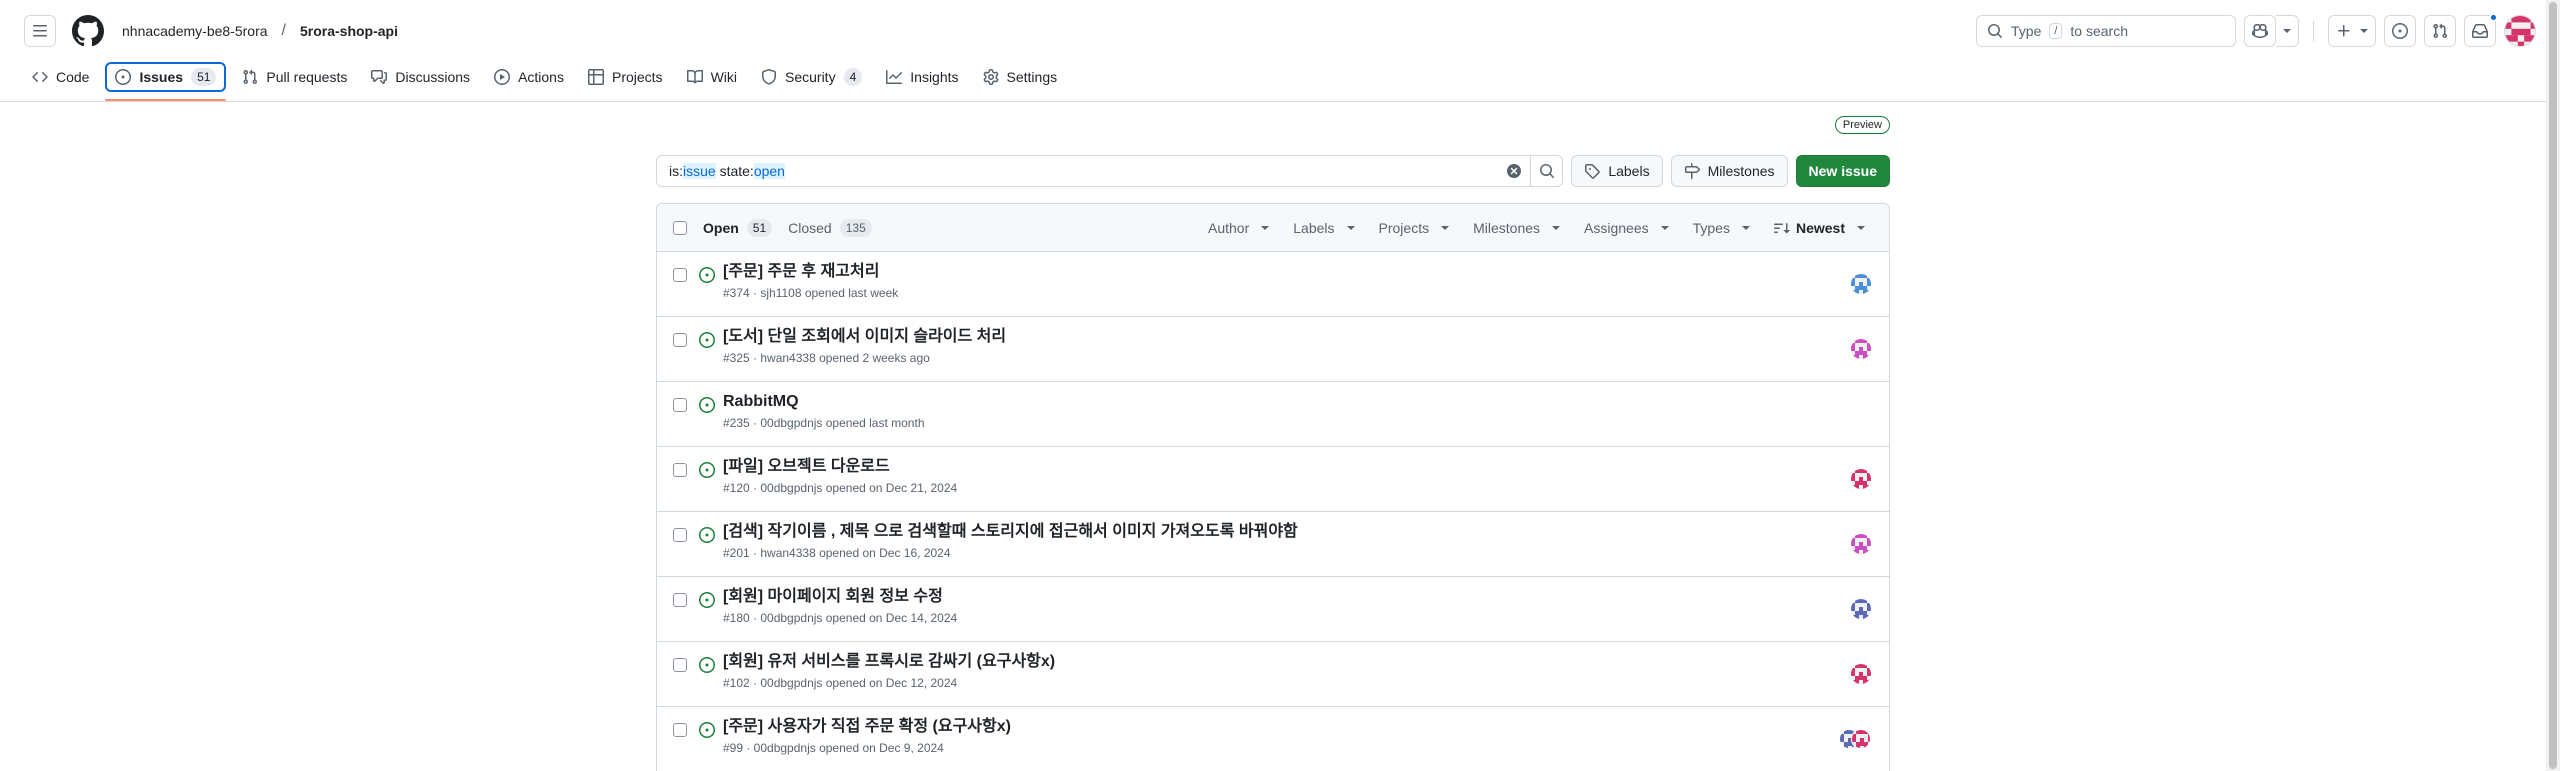 The width and height of the screenshot is (2560, 771). What do you see at coordinates (811, 77) in the screenshot?
I see `tab-security: Security 4` at bounding box center [811, 77].